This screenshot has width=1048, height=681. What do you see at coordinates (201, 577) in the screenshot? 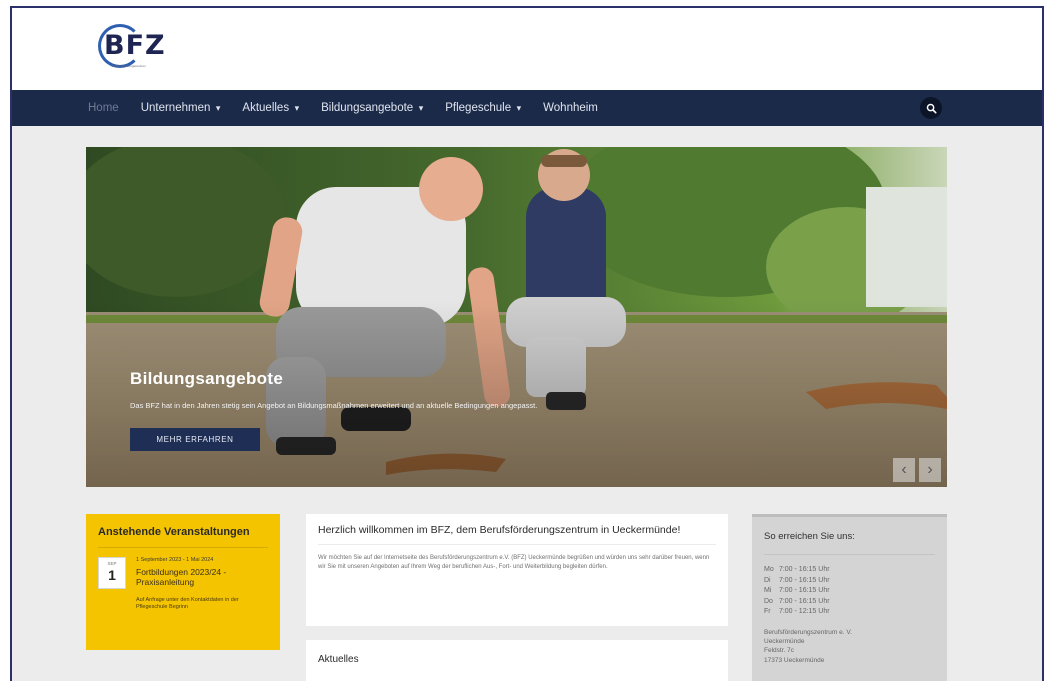
I see `event-title-link: Fortbildungen 2023/24 - Praxisanleitung` at bounding box center [201, 577].